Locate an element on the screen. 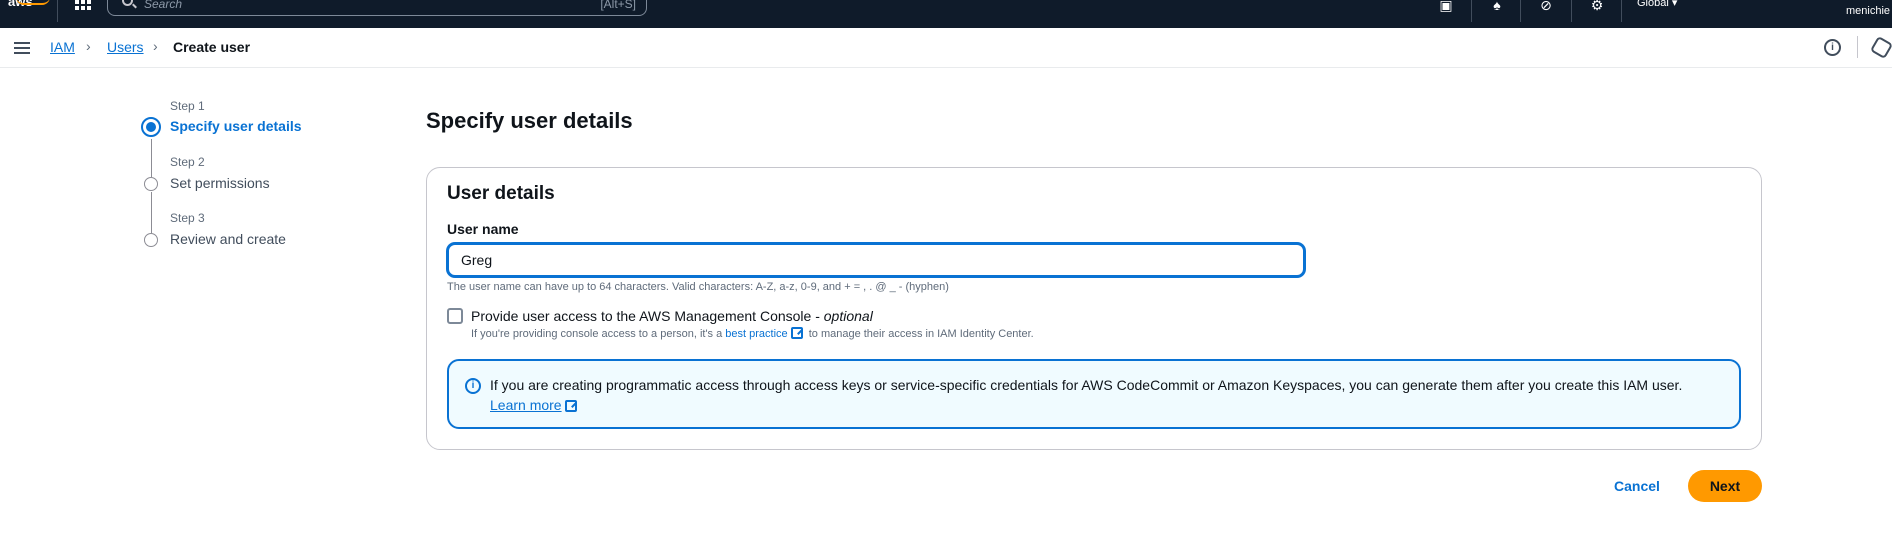  step-2-title: Set permissions is located at coordinates (220, 183).